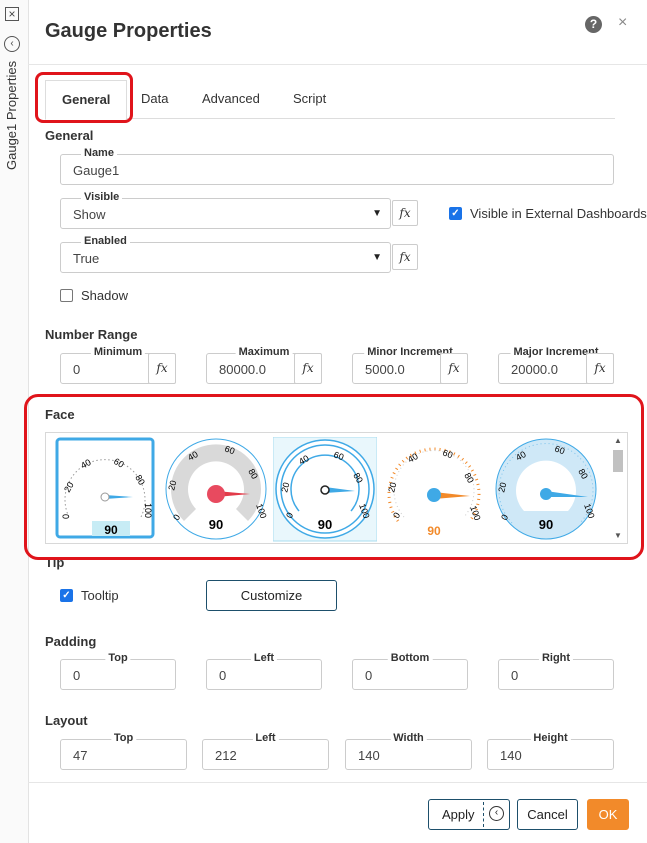 Image resolution: width=647 pixels, height=843 pixels. Describe the element at coordinates (265, 751) in the screenshot. I see `layout-left-field: Left 212` at that location.